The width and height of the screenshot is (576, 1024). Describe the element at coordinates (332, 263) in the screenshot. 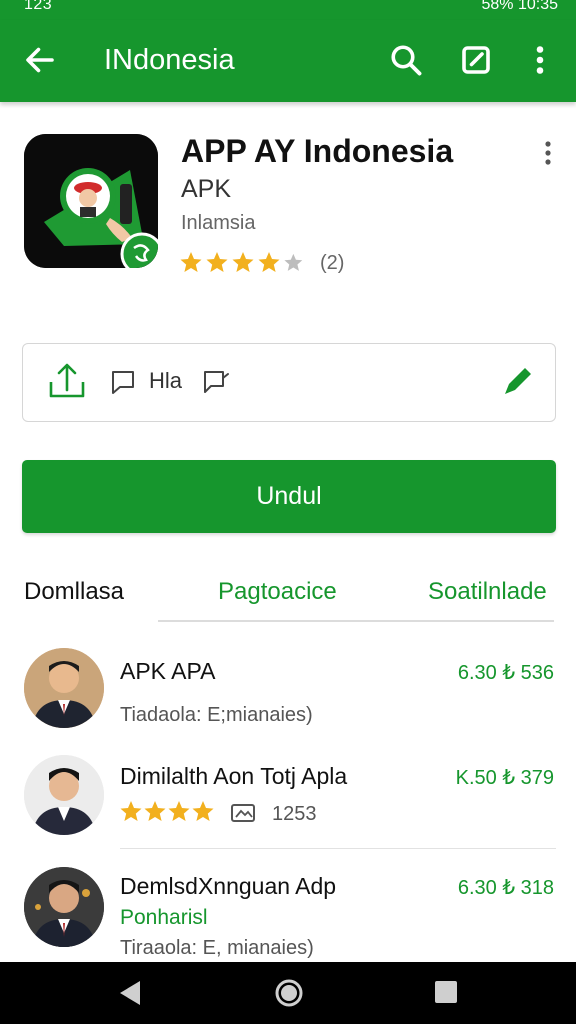

I see `rating-count: (2)` at that location.